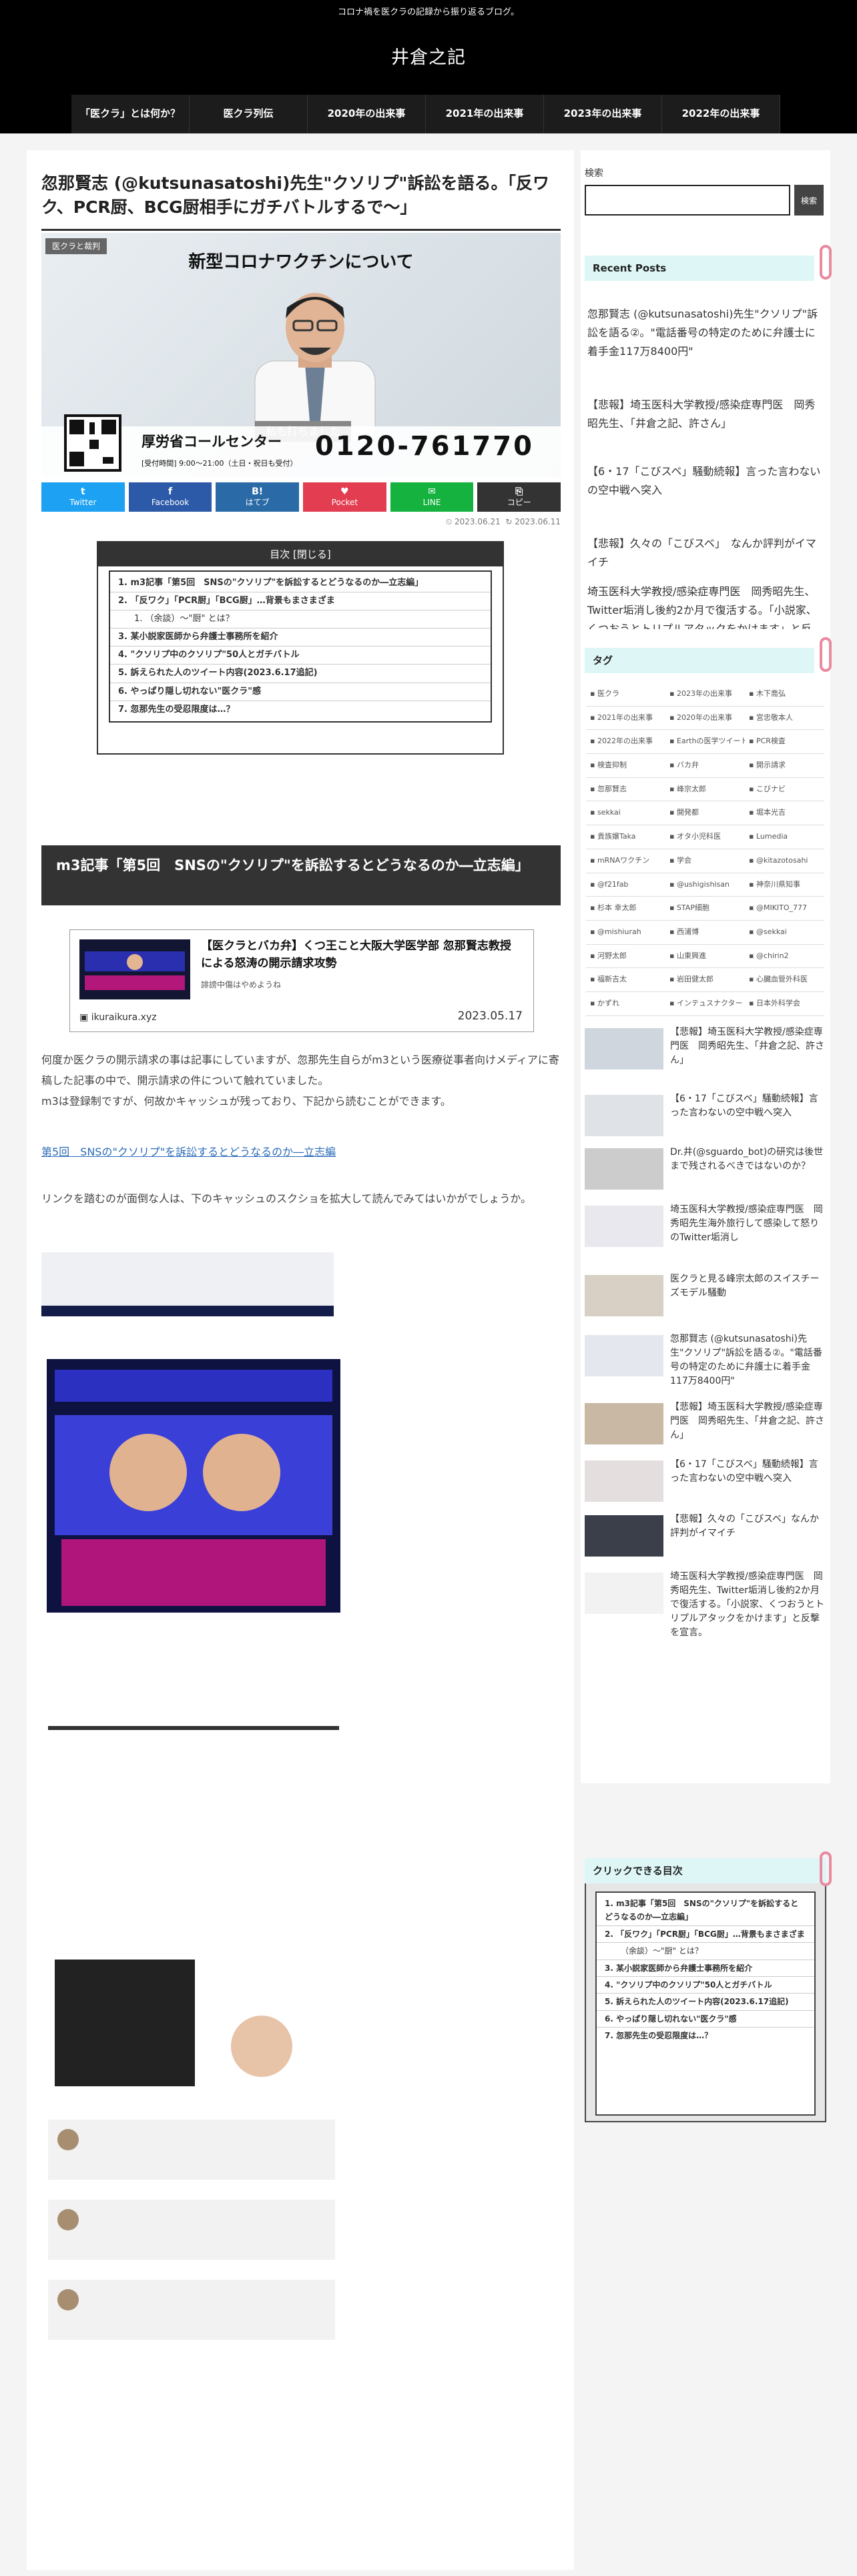  I want to click on toc-item: 1. m3記事「第5回 SNSの"クソリプ"を訴訟するとどうなるのか―立志編」, so click(301, 583).